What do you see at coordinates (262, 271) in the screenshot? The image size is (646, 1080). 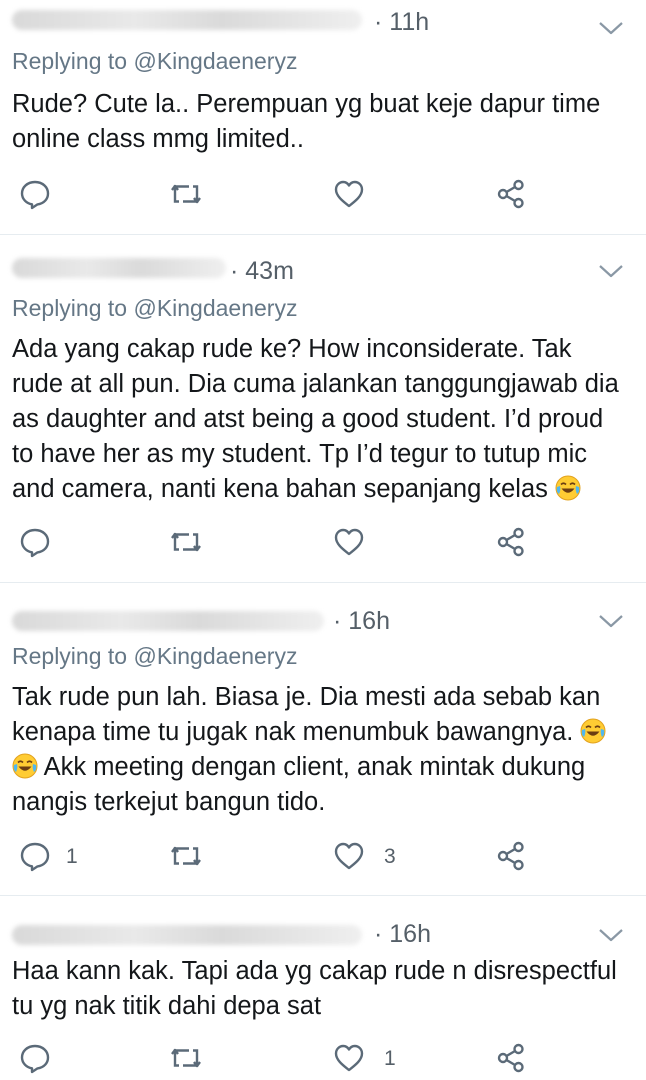 I see `tweet-time: · 43m` at bounding box center [262, 271].